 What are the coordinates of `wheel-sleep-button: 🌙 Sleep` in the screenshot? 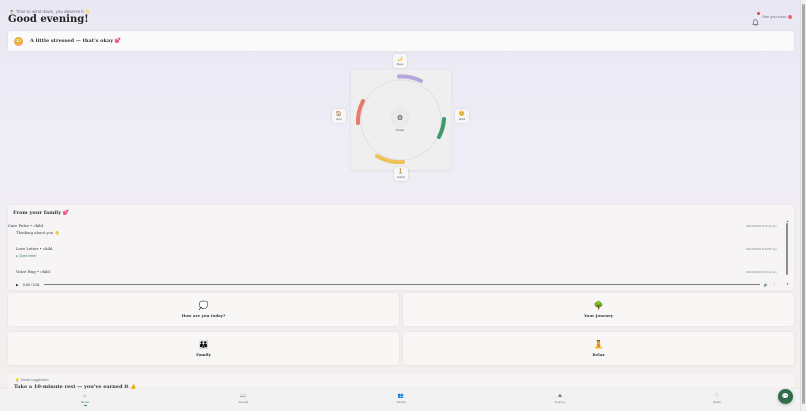 It's located at (400, 61).